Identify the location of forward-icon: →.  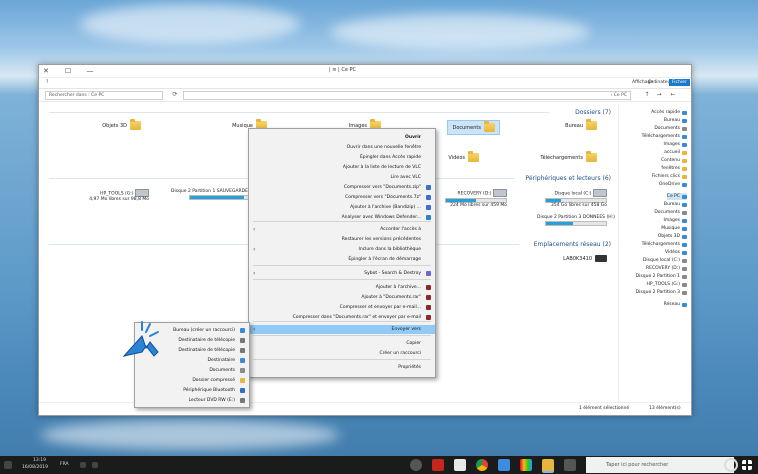
(659, 95).